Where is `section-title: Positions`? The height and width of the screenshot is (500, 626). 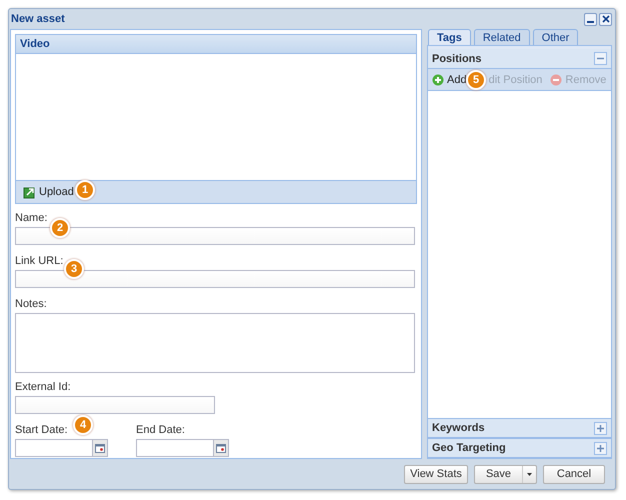
section-title: Positions is located at coordinates (457, 58).